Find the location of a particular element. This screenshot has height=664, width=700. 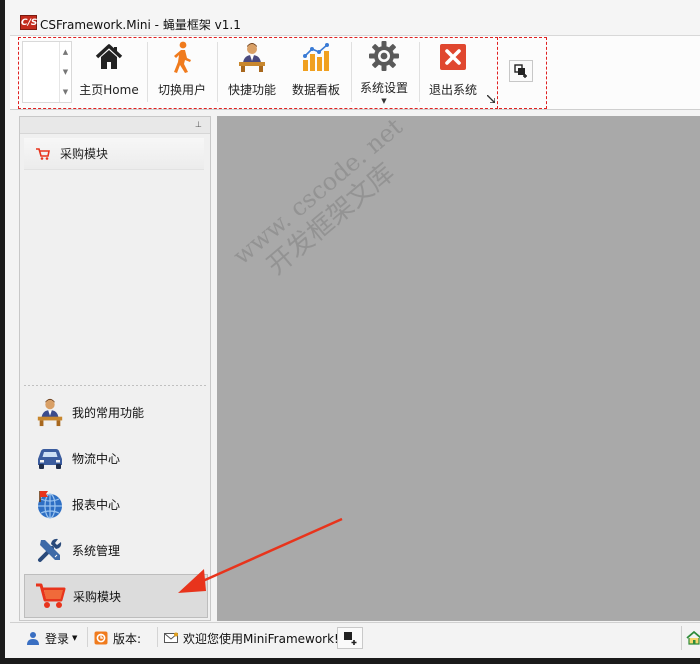

skin-gallery: ▲ ▼ ▼ is located at coordinates (47, 72).